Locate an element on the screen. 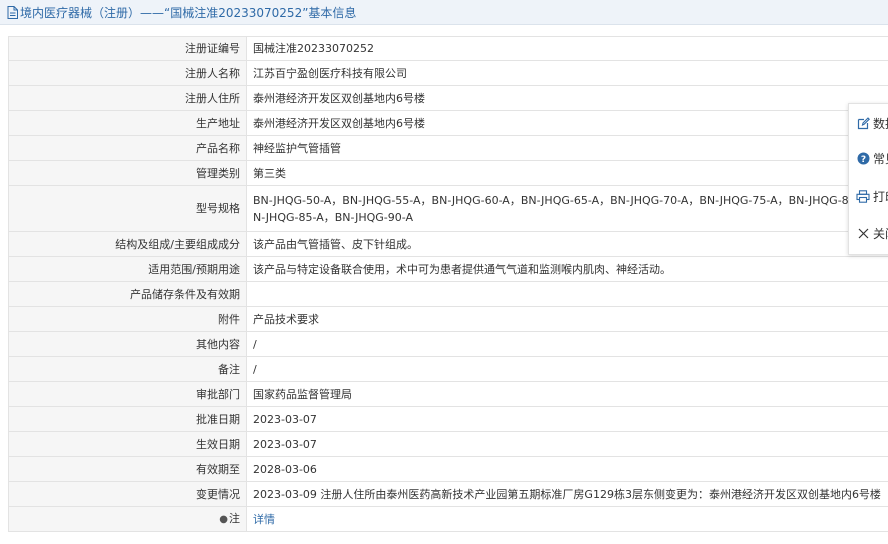 This screenshot has height=544, width=888. field-value: 神经监护气管插管 is located at coordinates (567, 148).